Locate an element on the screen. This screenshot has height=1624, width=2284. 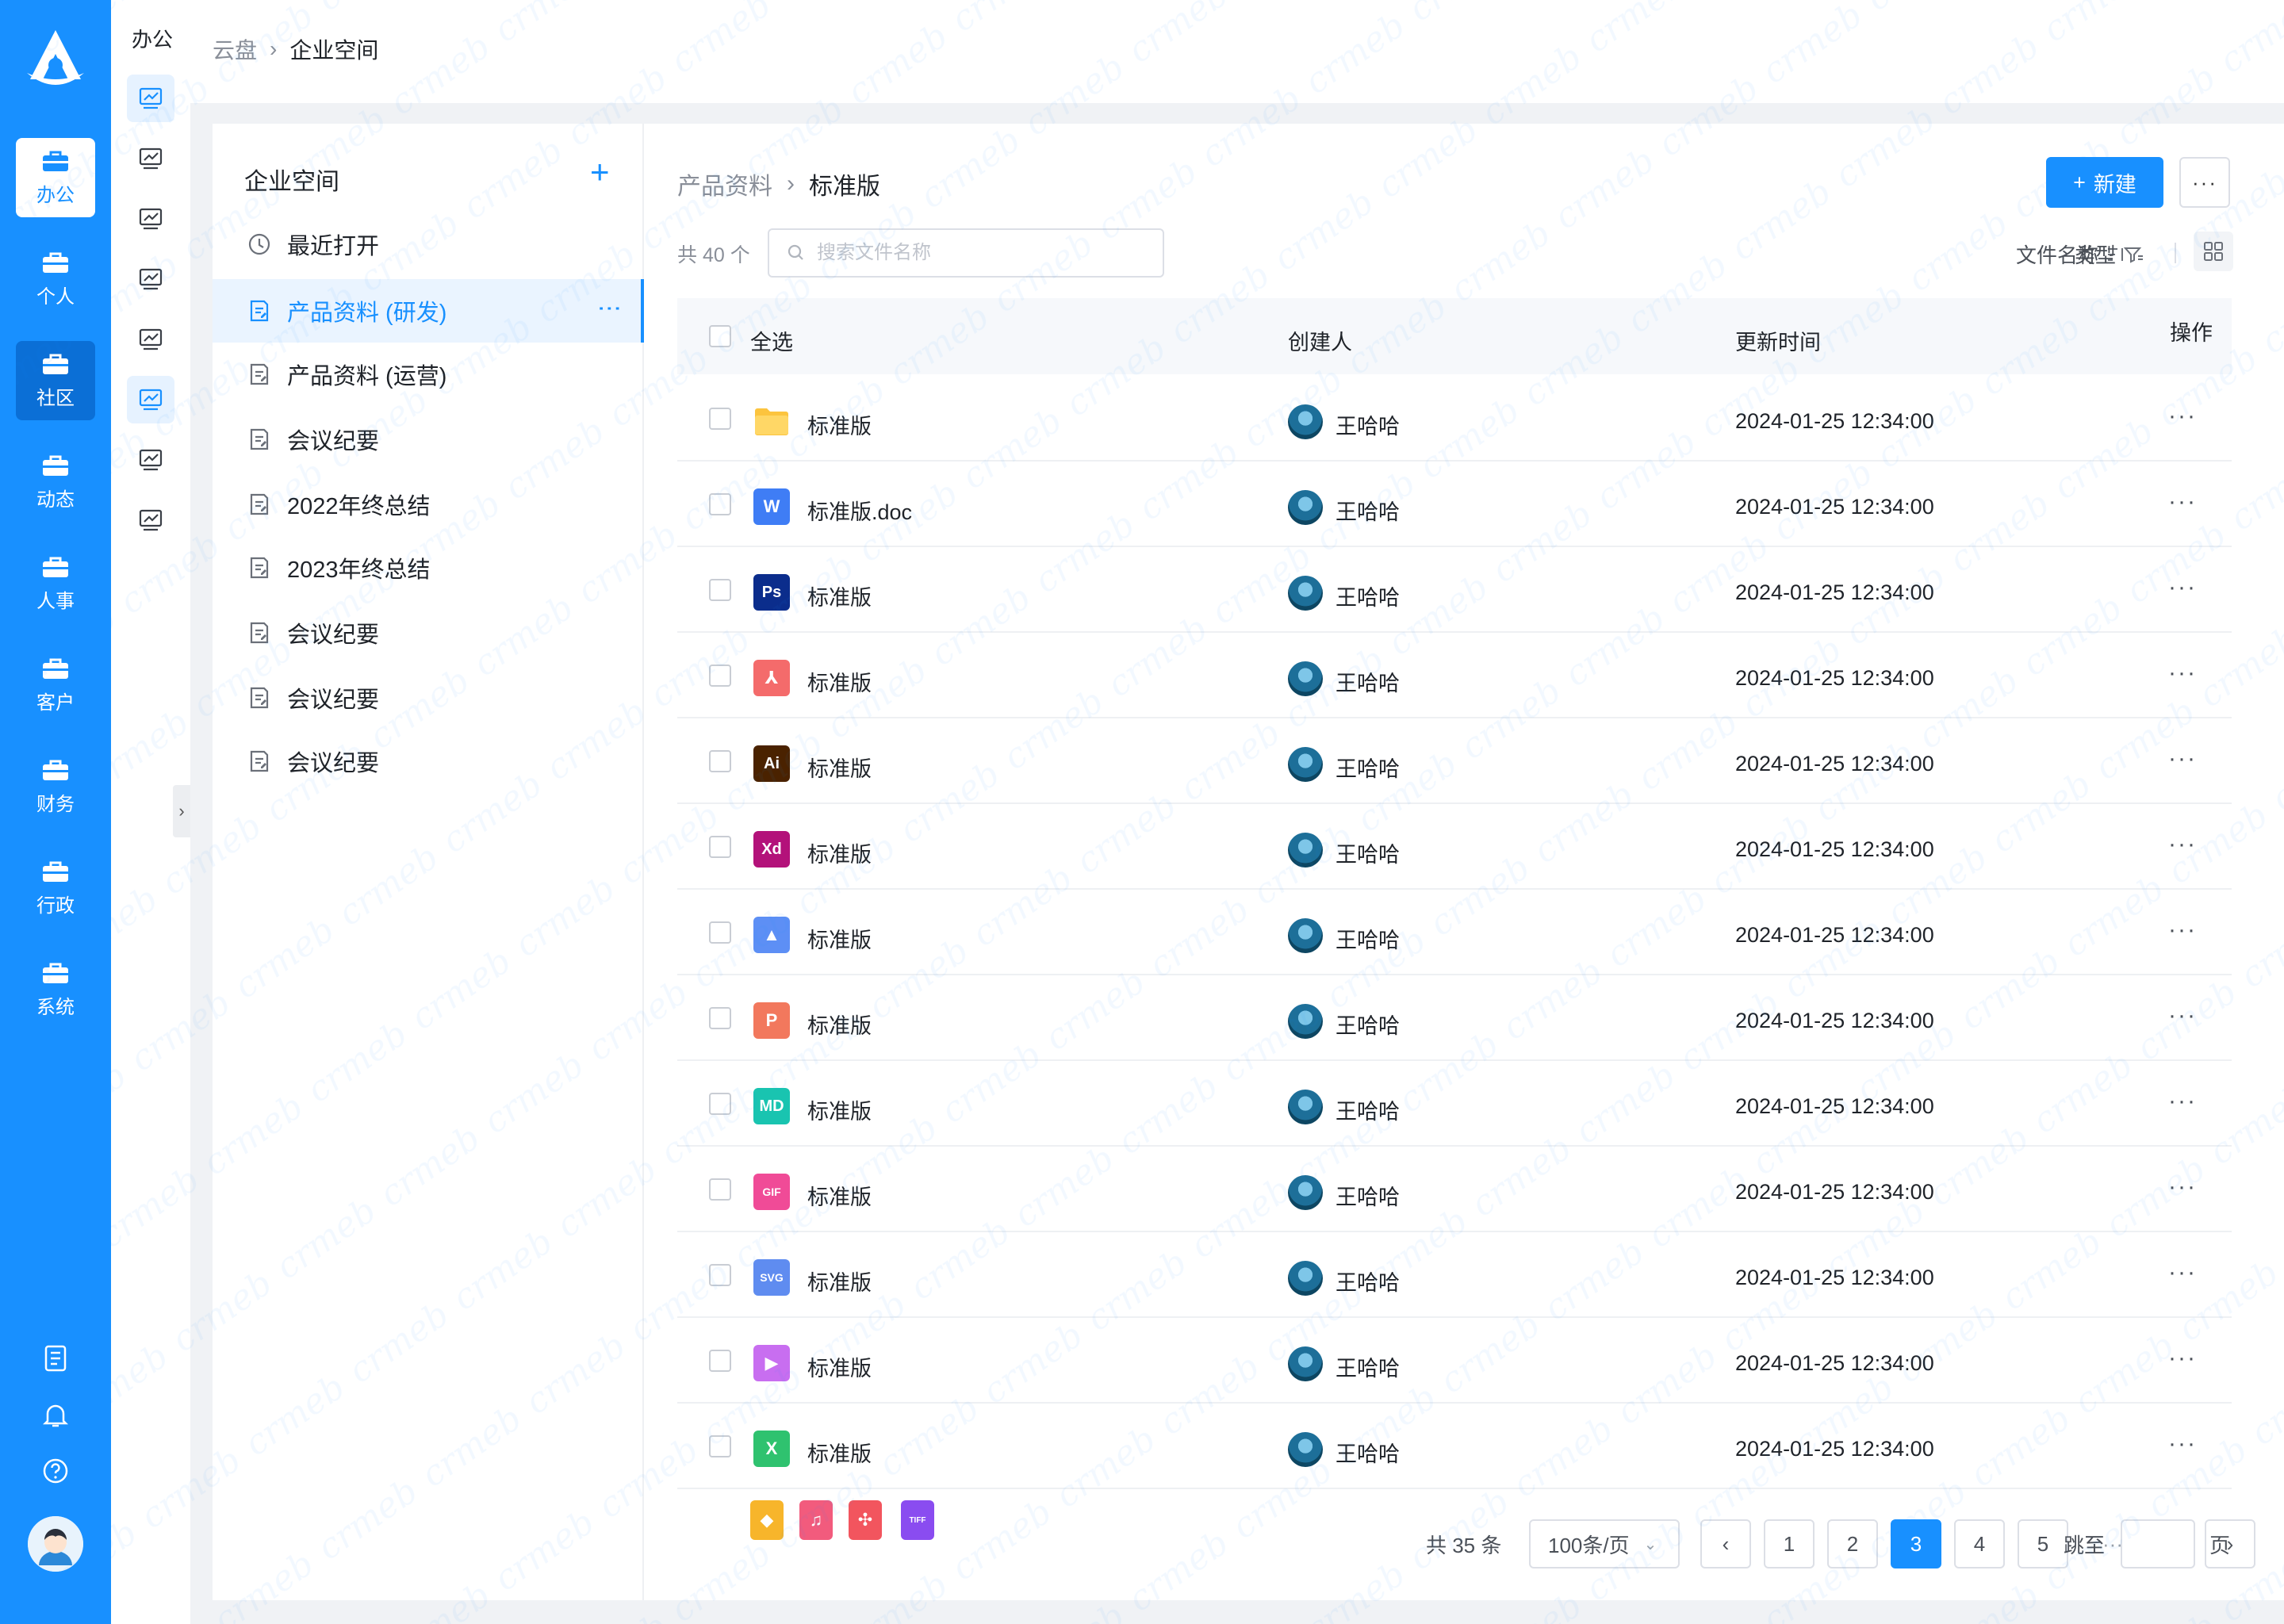
search-input is located at coordinates (983, 253).